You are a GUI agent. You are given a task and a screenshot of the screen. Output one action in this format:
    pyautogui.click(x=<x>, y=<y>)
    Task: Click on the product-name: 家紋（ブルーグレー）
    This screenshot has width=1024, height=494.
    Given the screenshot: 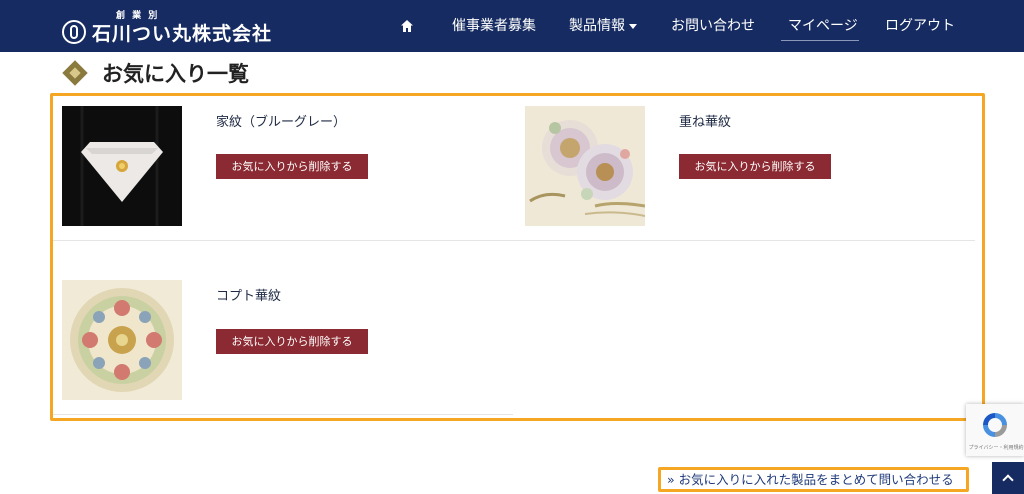 What is the action you would take?
    pyautogui.click(x=281, y=120)
    